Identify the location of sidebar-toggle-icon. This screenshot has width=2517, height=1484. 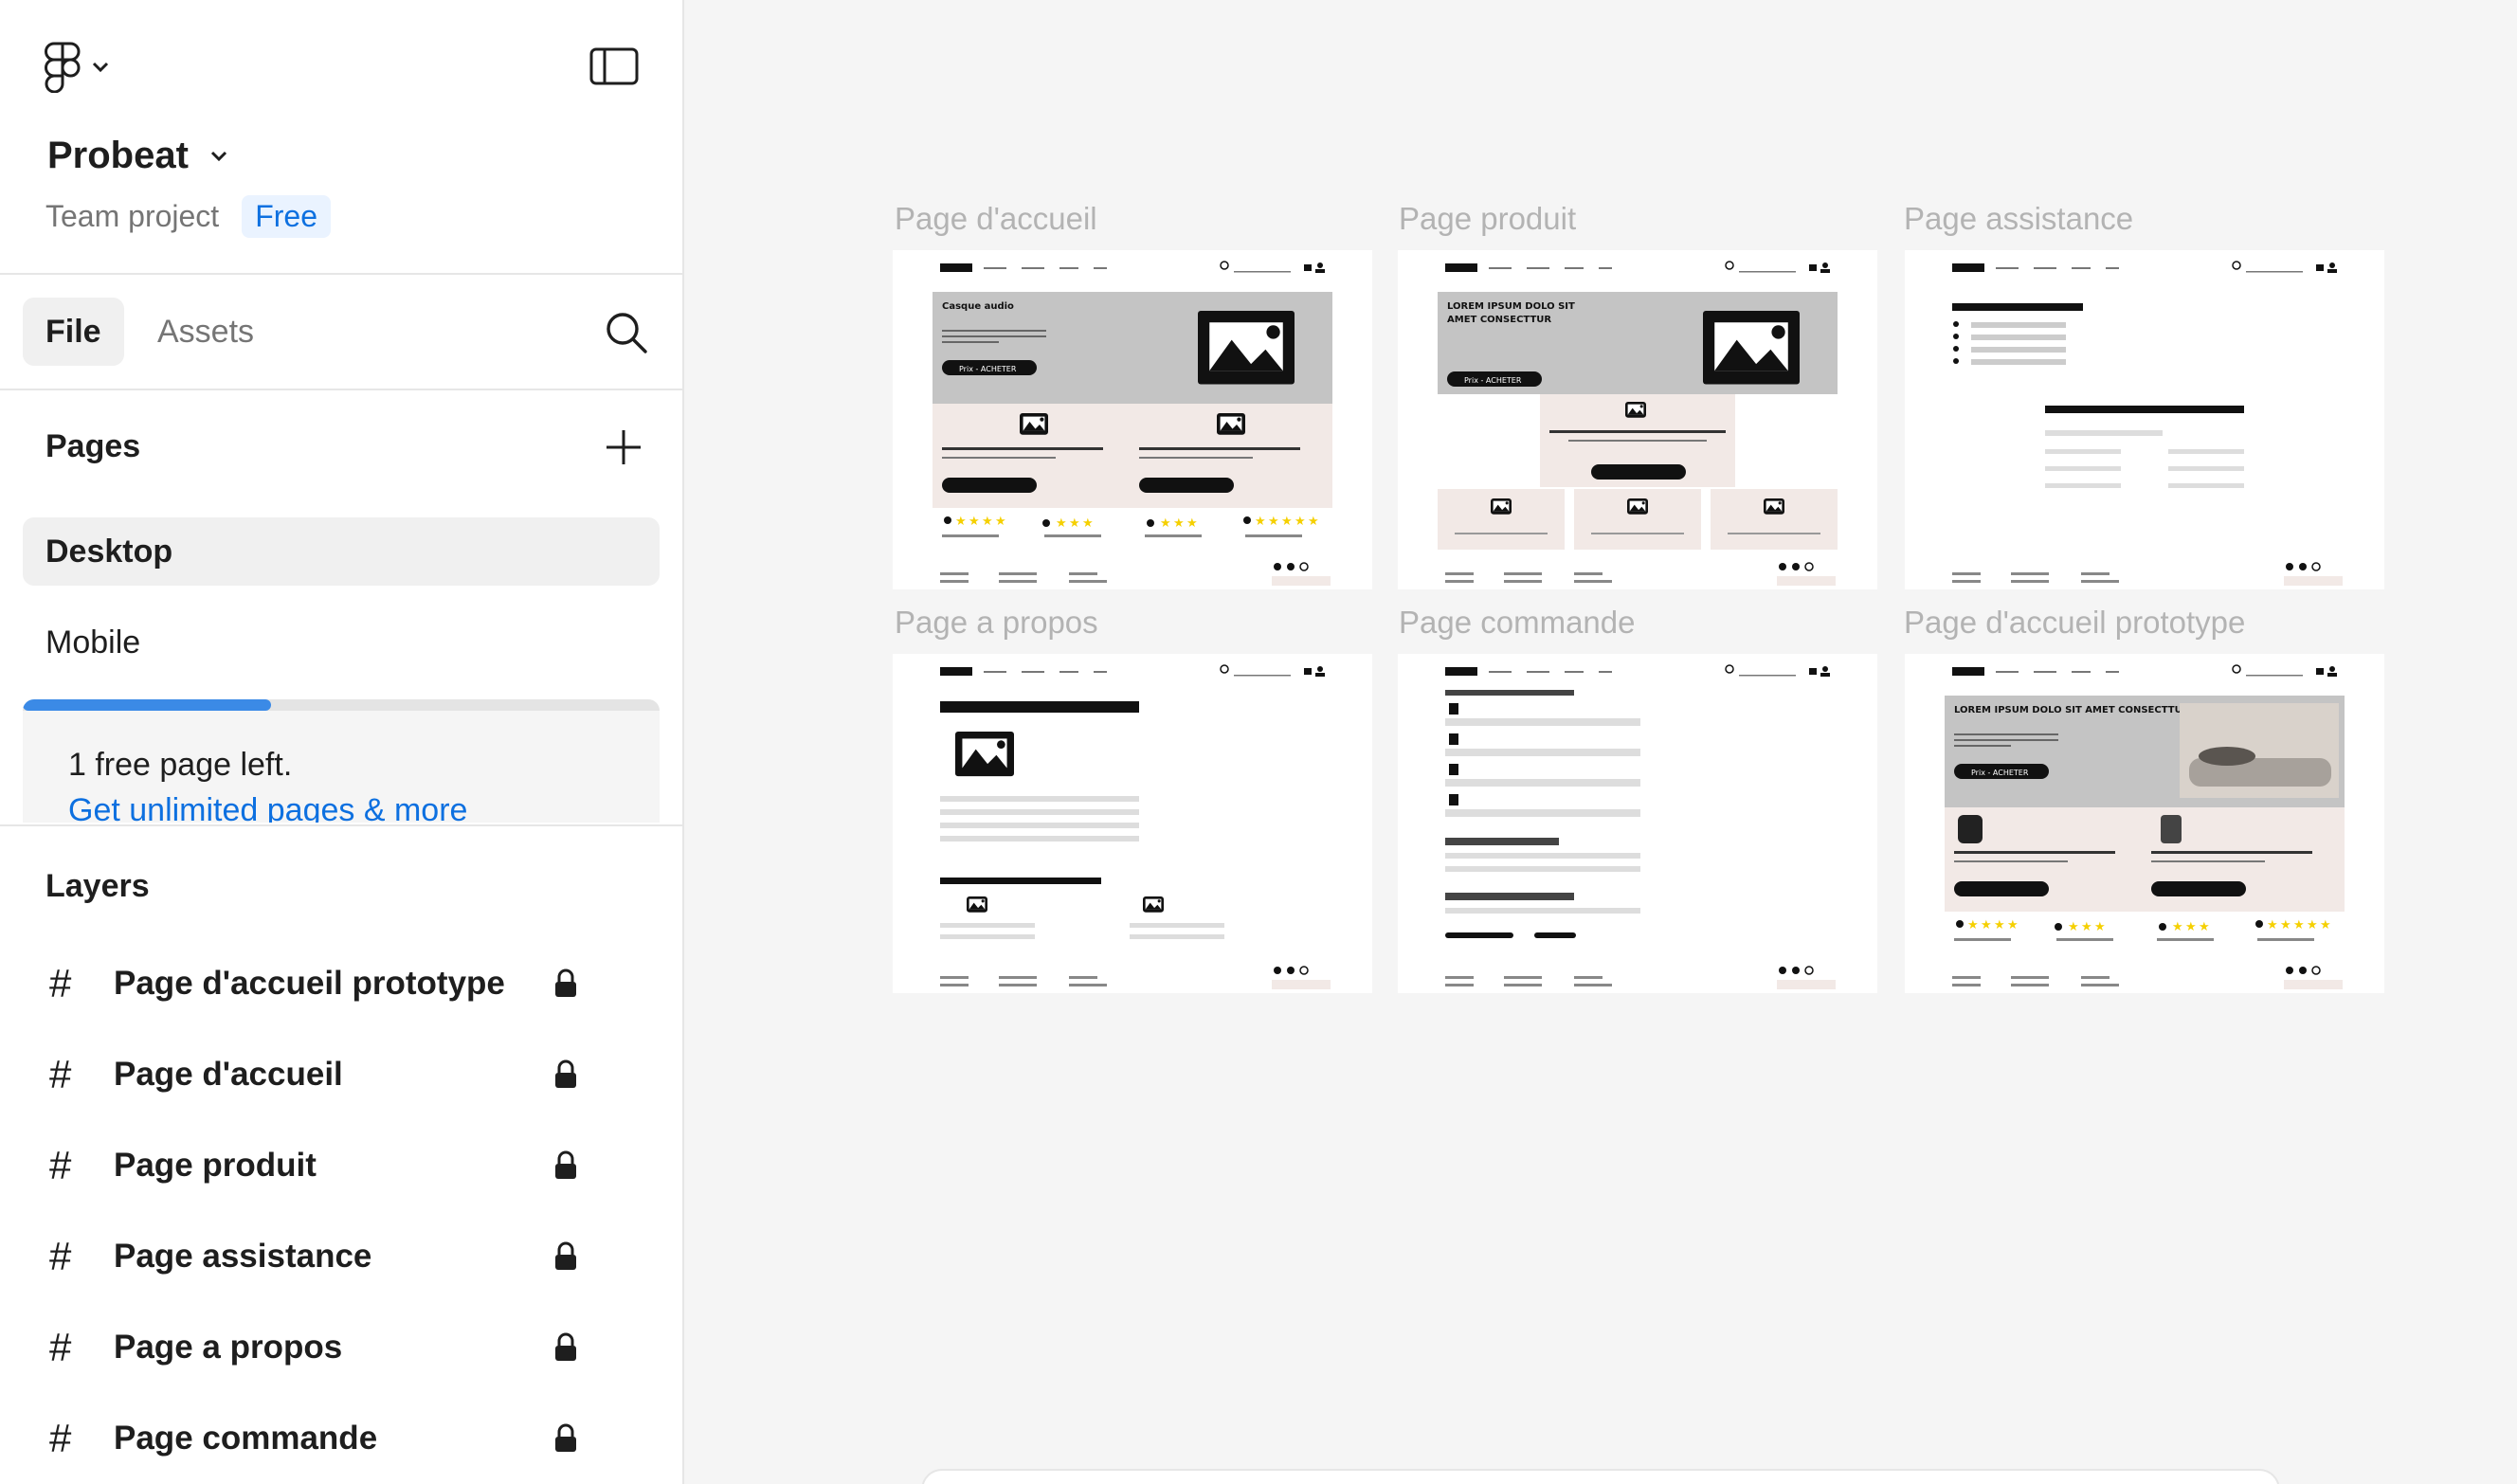
(614, 66).